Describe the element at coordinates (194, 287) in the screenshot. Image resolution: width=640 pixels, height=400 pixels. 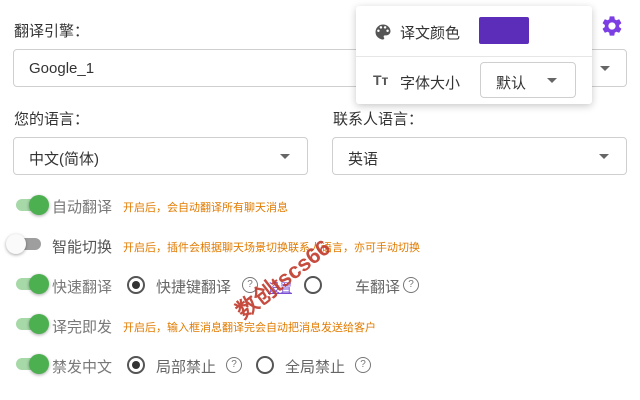
I see `hotkey-translate-label: 快捷键翻译` at that location.